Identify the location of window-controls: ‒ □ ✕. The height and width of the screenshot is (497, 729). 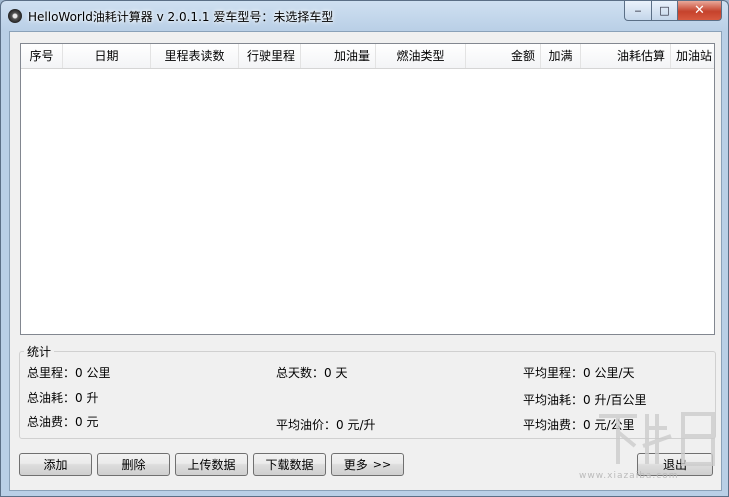
(673, 11).